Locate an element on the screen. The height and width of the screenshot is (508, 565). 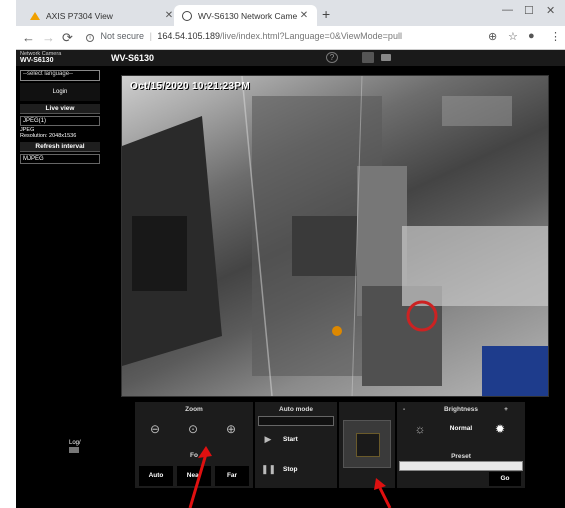
url-host: 164.54.105.189 is located at coordinates (188, 36).